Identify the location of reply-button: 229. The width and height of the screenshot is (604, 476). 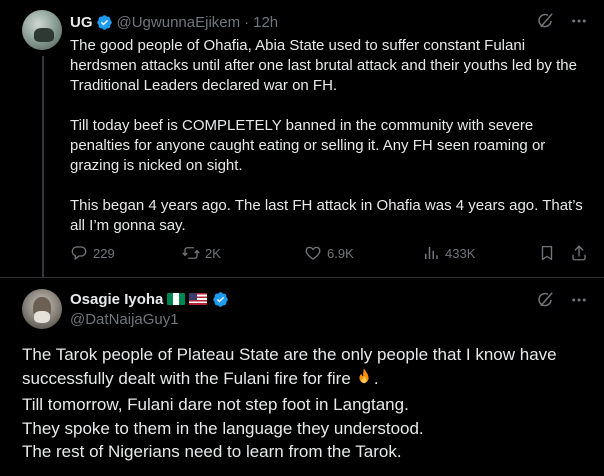
(92, 253).